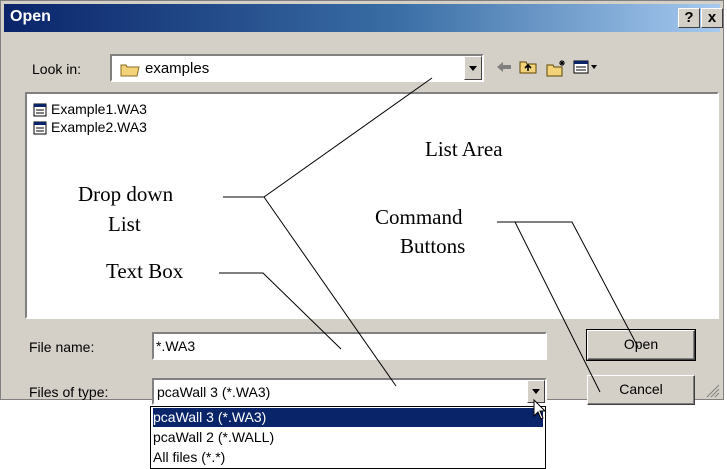 The width and height of the screenshot is (727, 469). I want to click on leader-cancel-button, so click(557, 307).